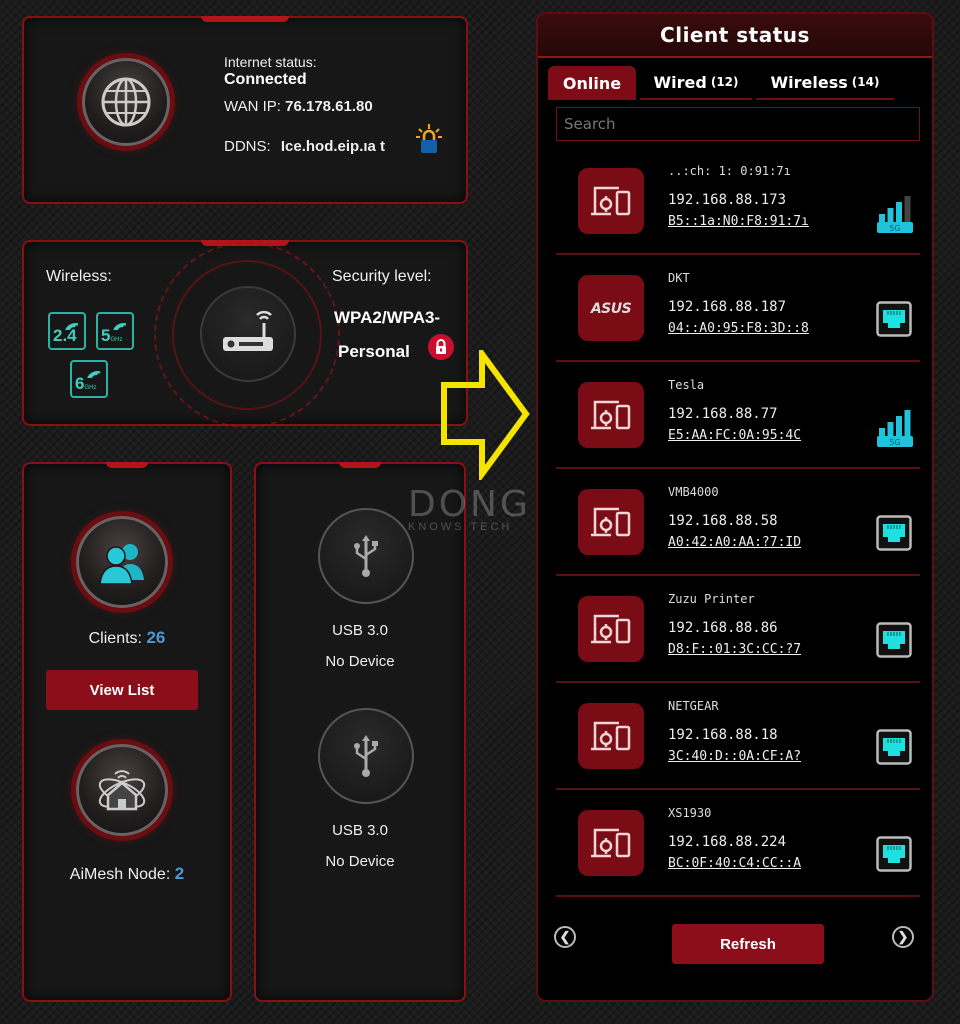  Describe the element at coordinates (686, 385) in the screenshot. I see `client-name: Tesla` at that location.